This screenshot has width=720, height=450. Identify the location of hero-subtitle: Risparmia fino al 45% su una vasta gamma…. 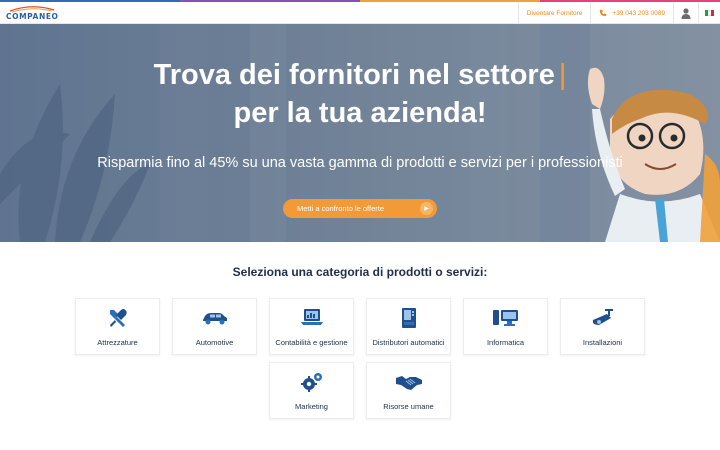
(360, 163).